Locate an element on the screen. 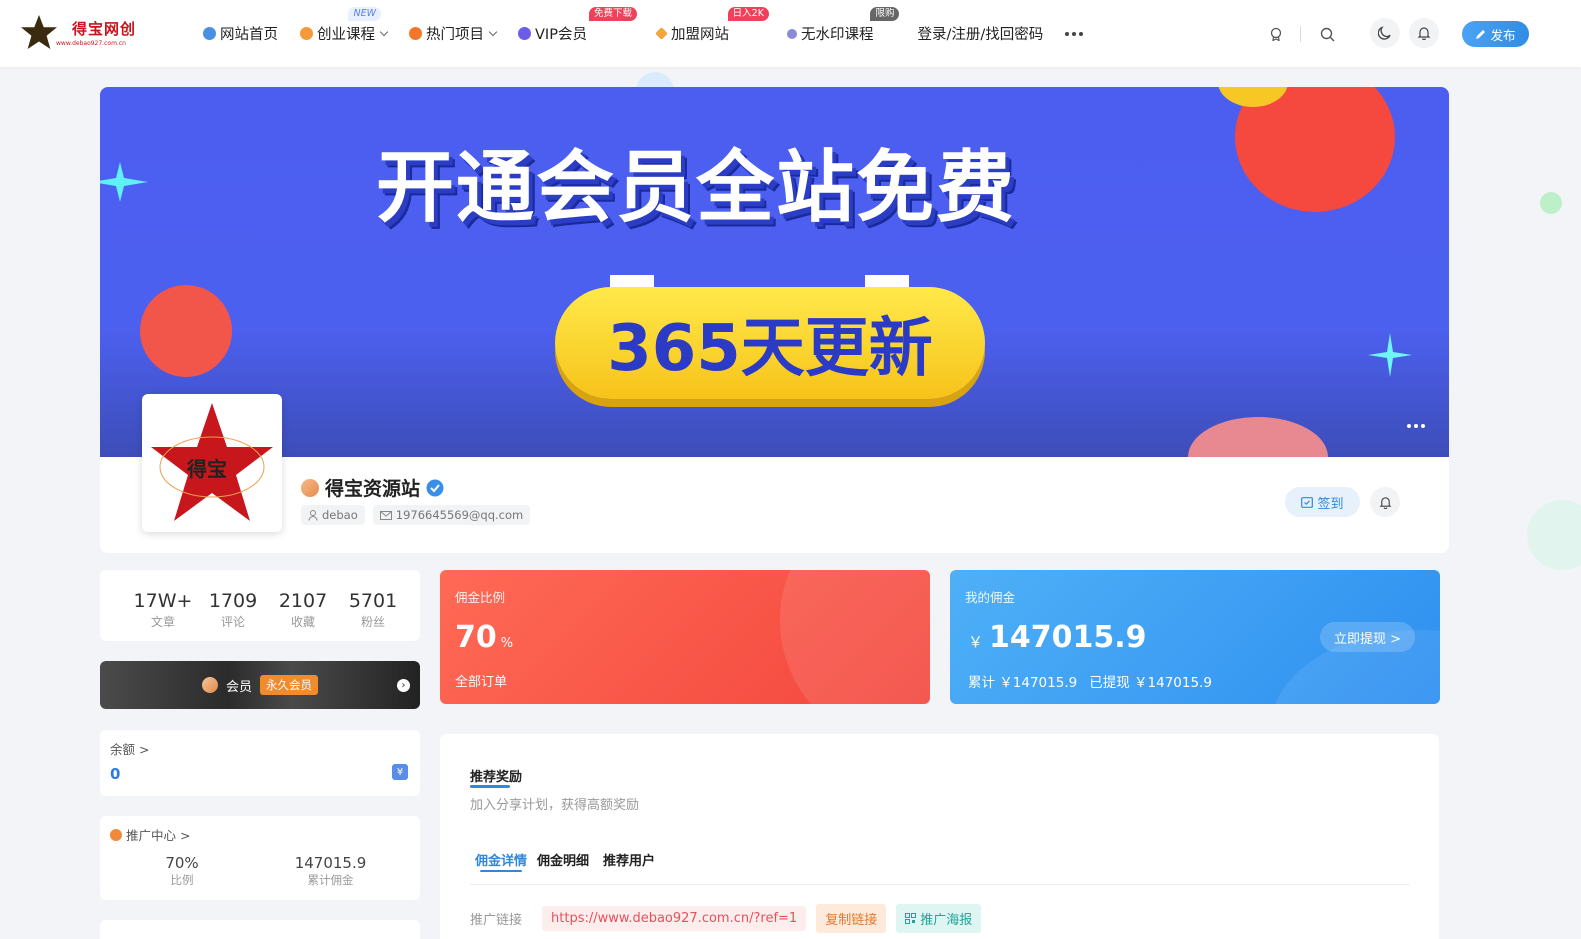 The image size is (1581, 939). nav-item-login: 登录/注册/找回密码 is located at coordinates (980, 33).